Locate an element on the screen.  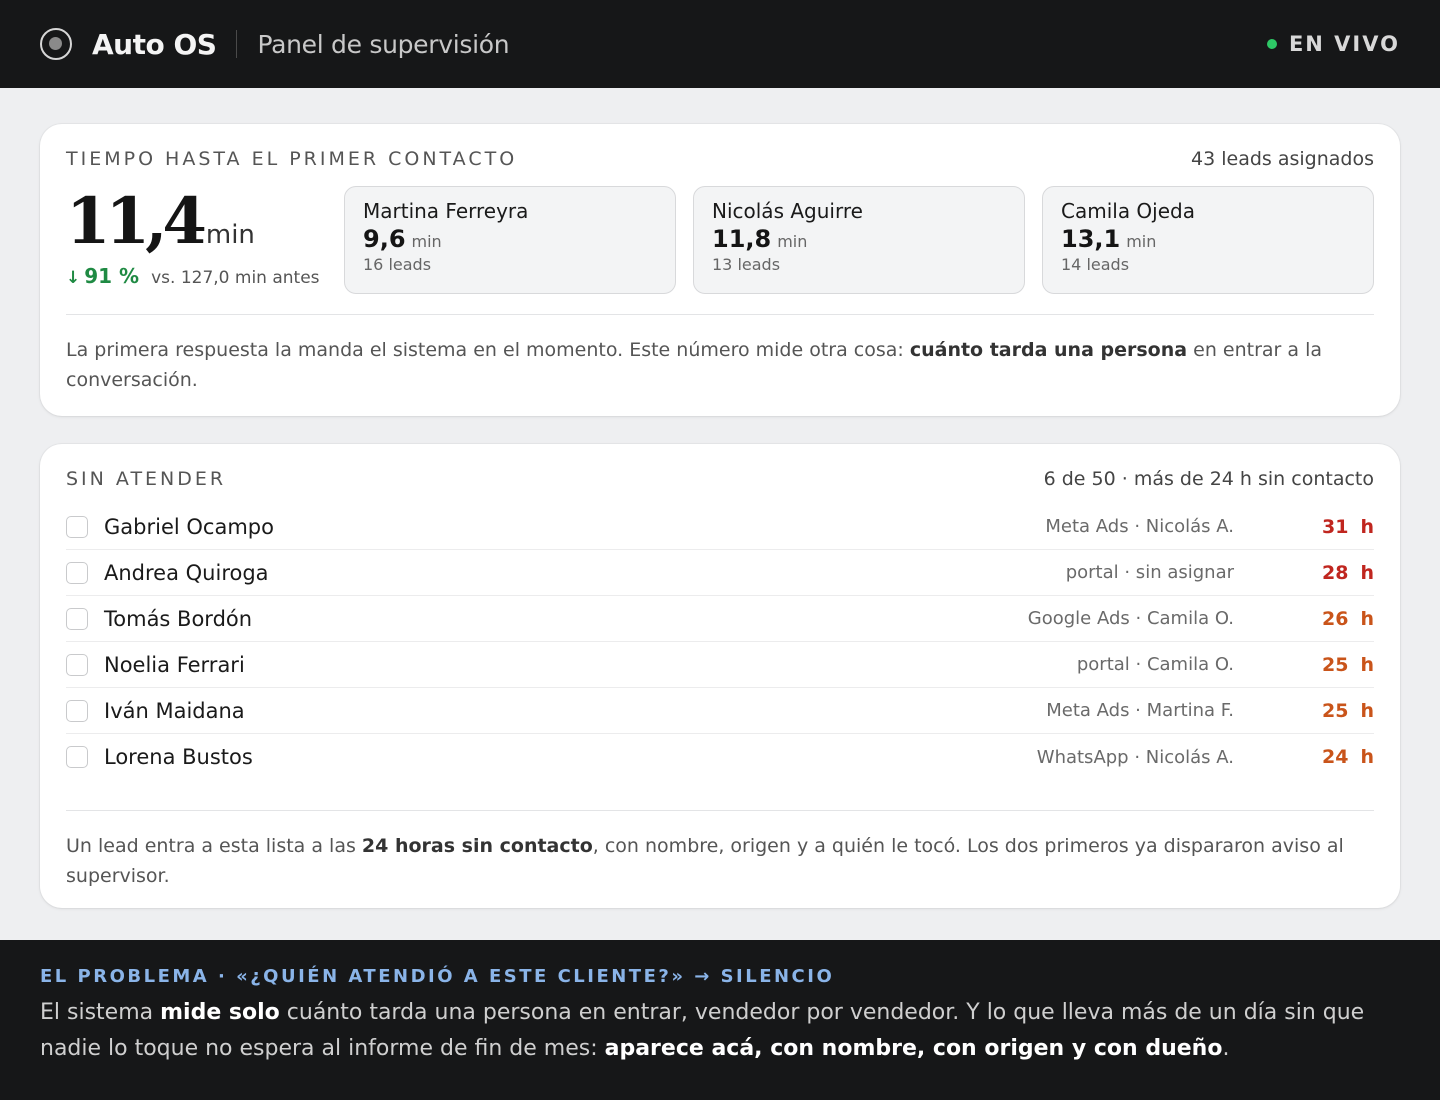
brand-name: Auto OS is located at coordinates (154, 44).